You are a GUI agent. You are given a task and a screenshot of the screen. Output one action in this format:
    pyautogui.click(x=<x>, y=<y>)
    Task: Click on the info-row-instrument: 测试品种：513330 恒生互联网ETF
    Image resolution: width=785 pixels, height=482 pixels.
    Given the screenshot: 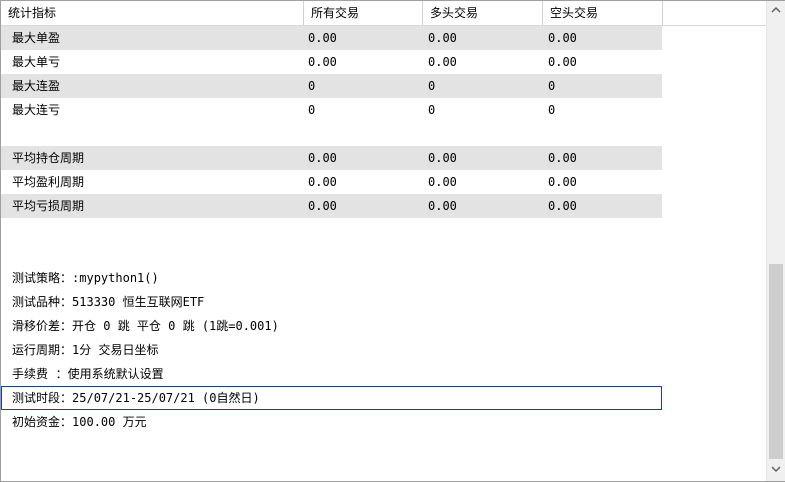 What is the action you would take?
    pyautogui.click(x=331, y=302)
    